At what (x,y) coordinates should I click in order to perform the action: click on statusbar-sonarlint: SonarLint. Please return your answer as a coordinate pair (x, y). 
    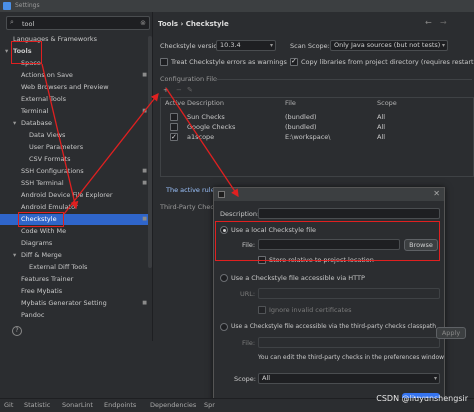
    Looking at the image, I should click on (77, 405).